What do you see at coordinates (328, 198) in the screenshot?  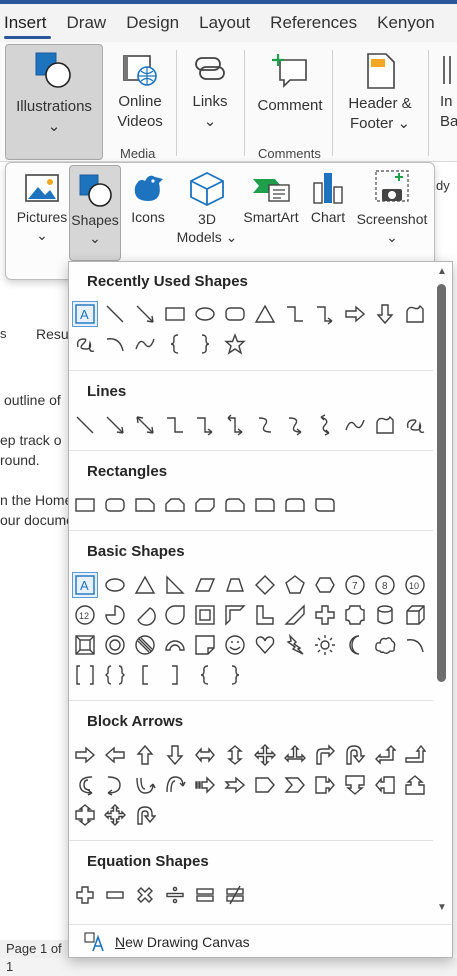 I see `chart-button: Chart` at bounding box center [328, 198].